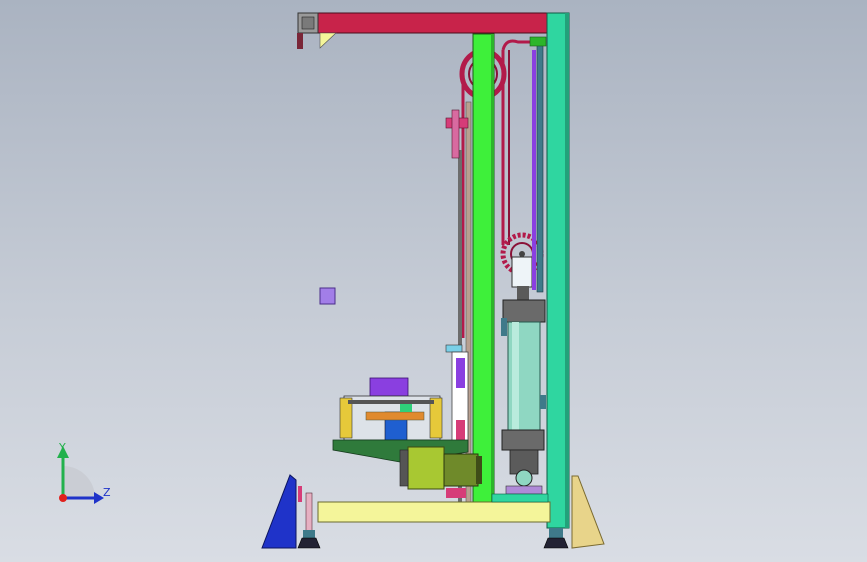  What do you see at coordinates (556, 543) in the screenshot?
I see `right-leveling-pad` at bounding box center [556, 543].